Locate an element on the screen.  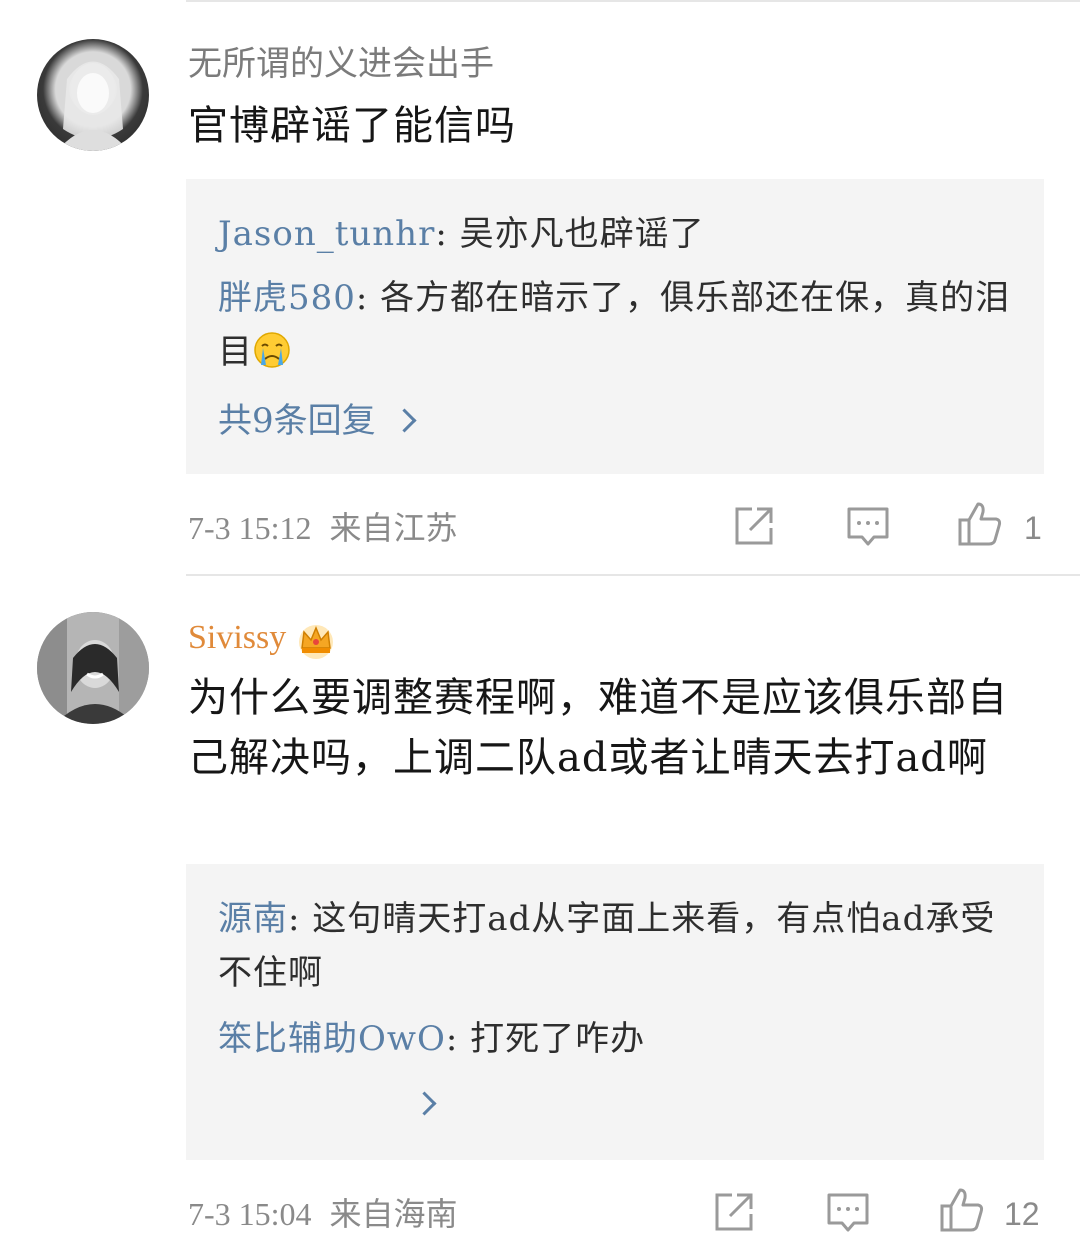
comment-meta: 7-3 15:04 来自海南 is located at coordinates (323, 1214).